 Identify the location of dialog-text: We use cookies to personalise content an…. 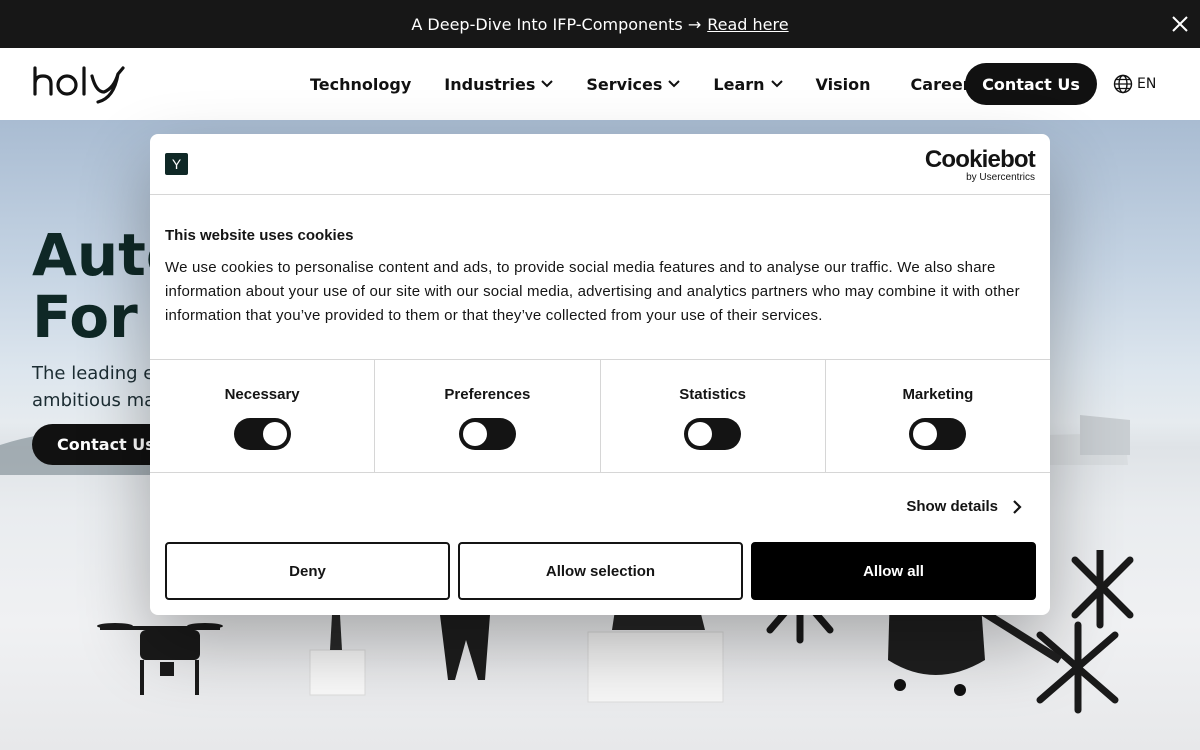
(592, 291).